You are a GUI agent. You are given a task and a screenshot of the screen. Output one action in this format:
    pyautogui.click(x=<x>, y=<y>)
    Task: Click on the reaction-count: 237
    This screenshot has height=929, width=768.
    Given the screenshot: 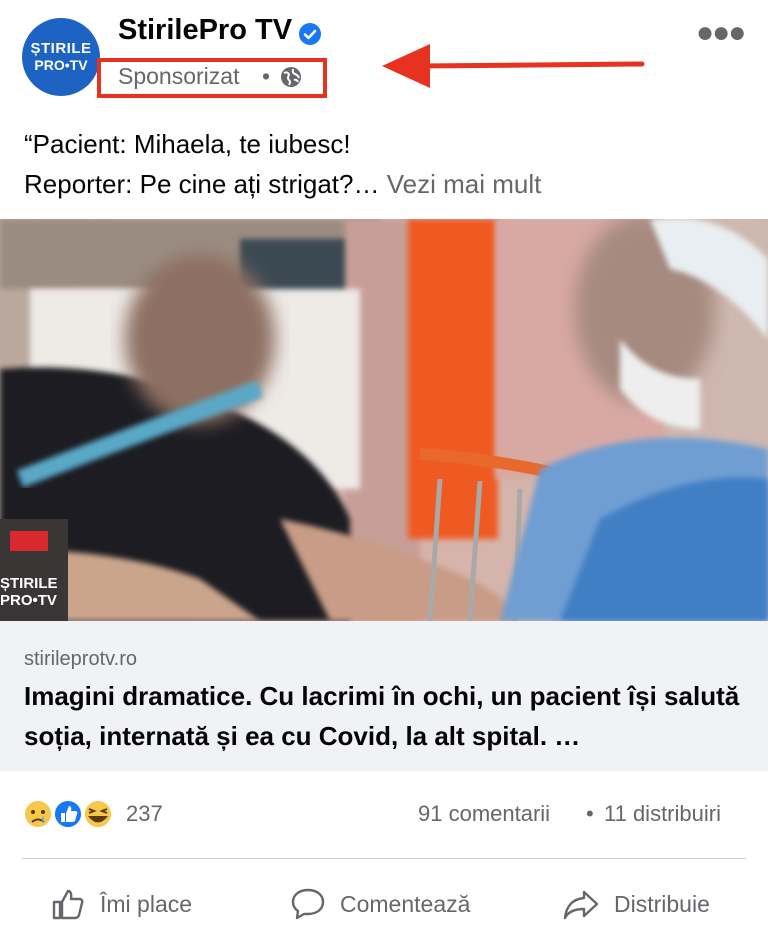 What is the action you would take?
    pyautogui.click(x=144, y=814)
    